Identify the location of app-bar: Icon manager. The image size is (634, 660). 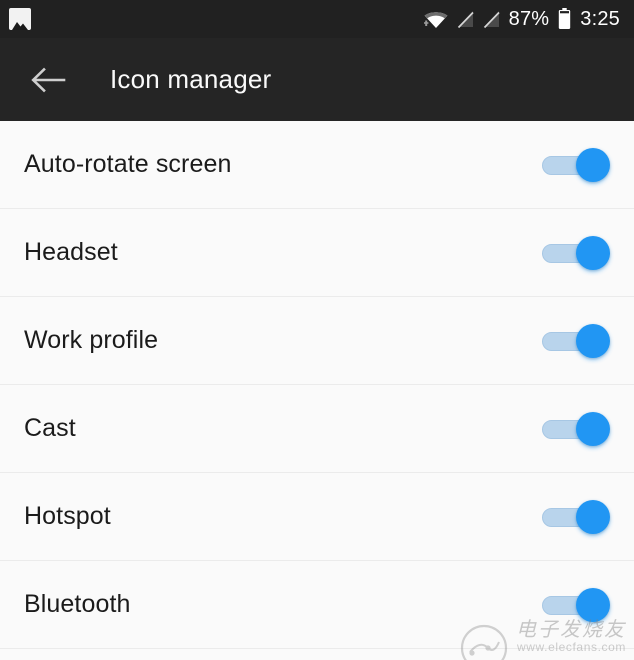
(317, 79).